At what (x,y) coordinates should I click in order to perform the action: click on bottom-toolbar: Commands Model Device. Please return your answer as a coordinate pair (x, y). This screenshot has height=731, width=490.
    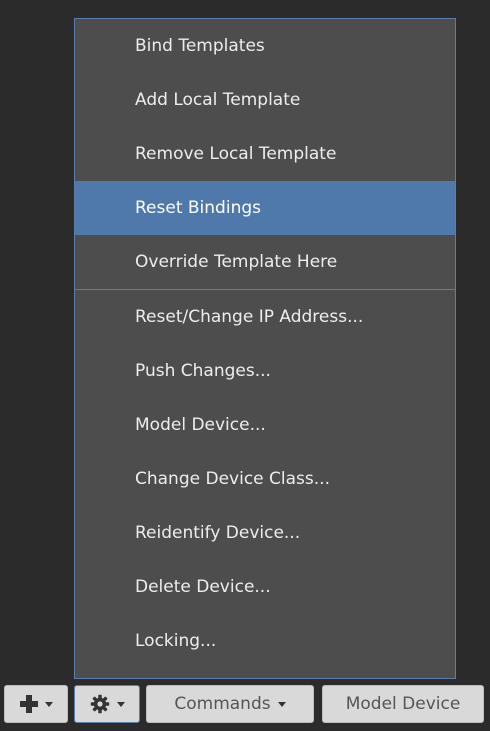
    Looking at the image, I should click on (245, 707).